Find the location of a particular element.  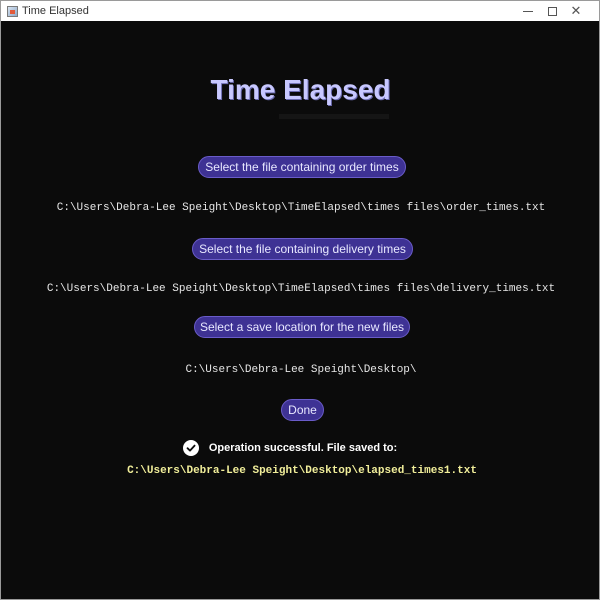

done-button: Done is located at coordinates (302, 410).